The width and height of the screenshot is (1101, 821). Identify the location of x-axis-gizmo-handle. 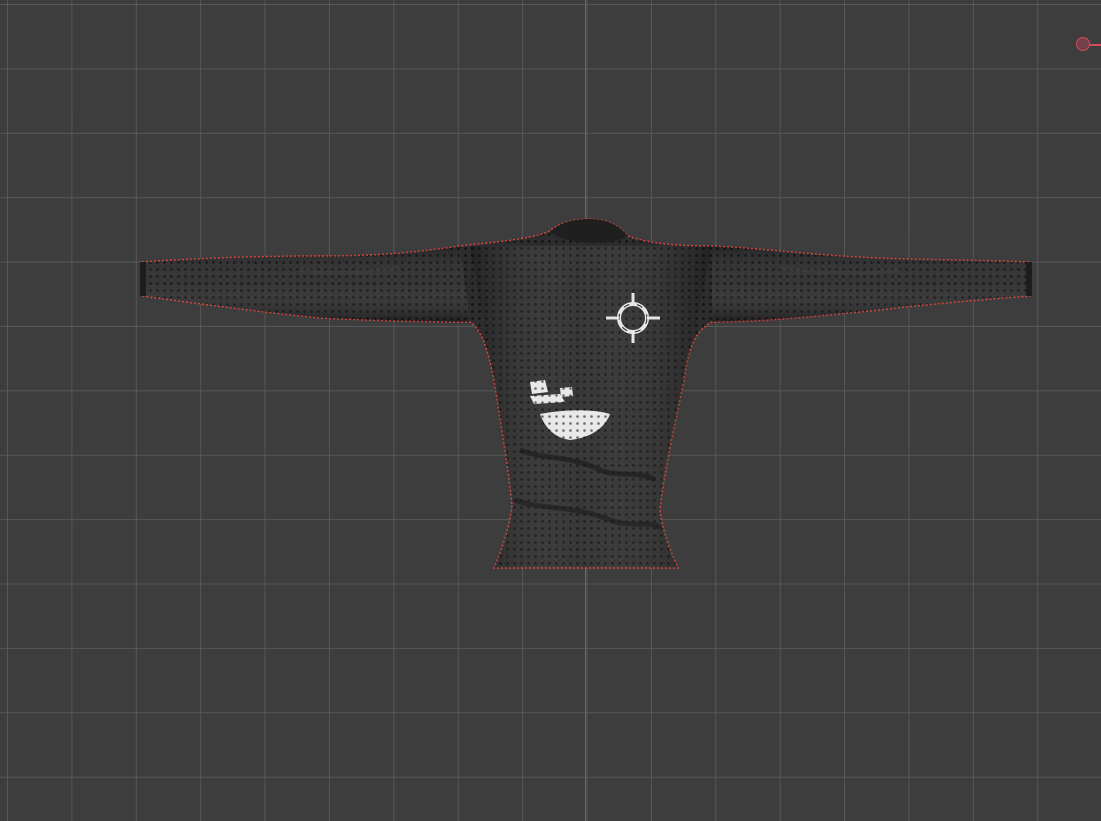
(1083, 44).